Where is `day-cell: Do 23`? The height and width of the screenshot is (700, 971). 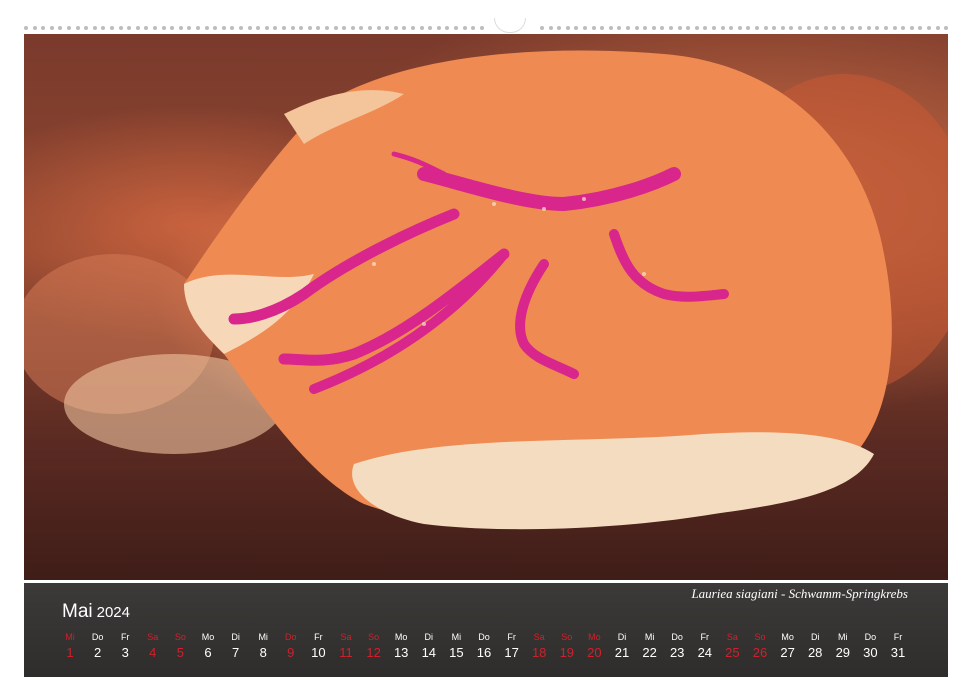
day-cell: Do 23 is located at coordinates (677, 648).